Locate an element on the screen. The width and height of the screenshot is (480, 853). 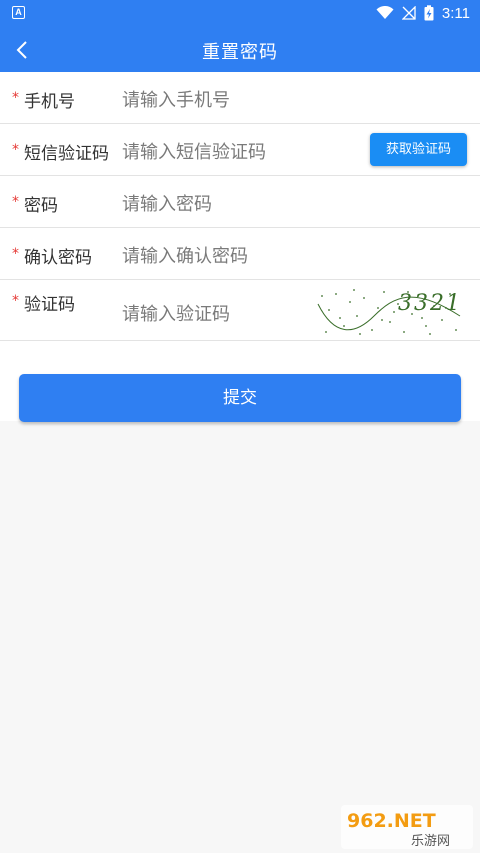
phone-input: 请输入手机号 is located at coordinates (176, 99).